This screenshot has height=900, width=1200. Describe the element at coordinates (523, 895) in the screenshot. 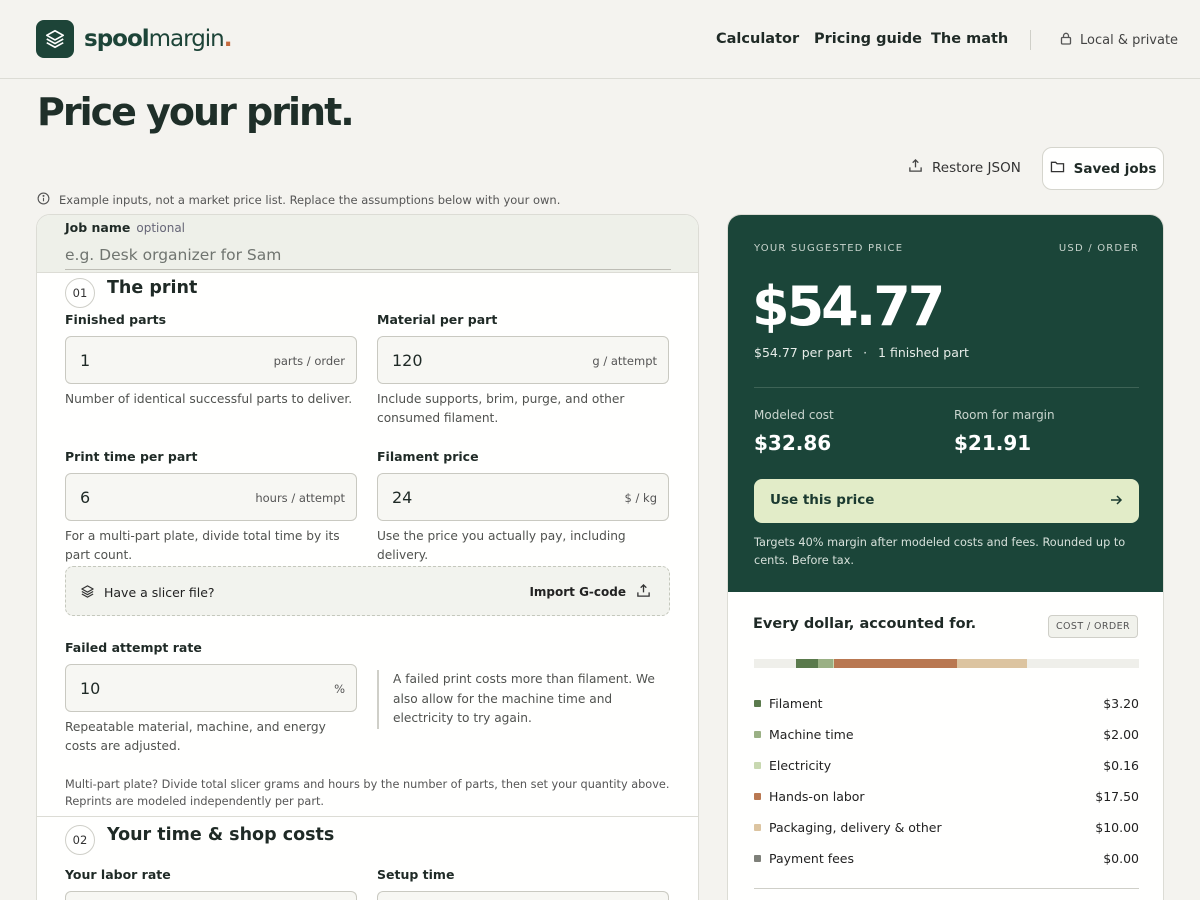

I see `setup-time-input` at that location.